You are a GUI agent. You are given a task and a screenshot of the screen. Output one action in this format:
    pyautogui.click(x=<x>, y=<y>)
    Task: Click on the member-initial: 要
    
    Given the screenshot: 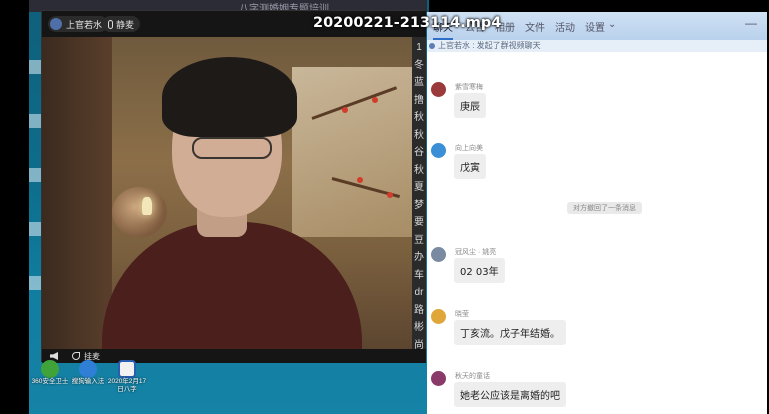 What is the action you would take?
    pyautogui.click(x=419, y=223)
    